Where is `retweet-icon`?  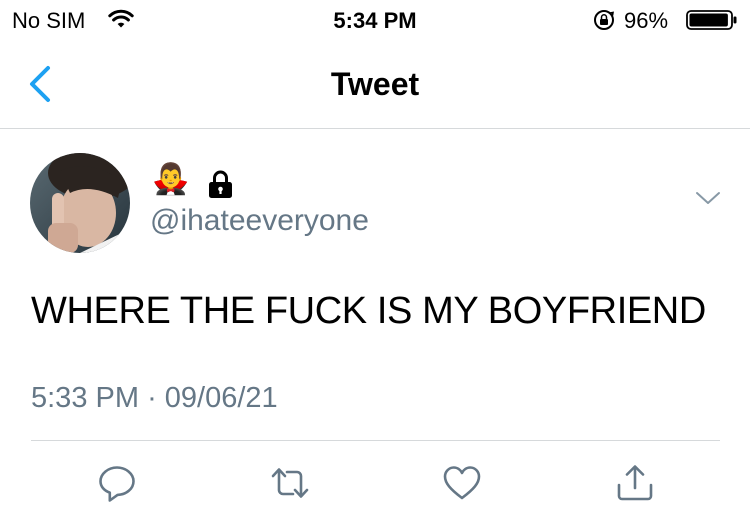 retweet-icon is located at coordinates (290, 483).